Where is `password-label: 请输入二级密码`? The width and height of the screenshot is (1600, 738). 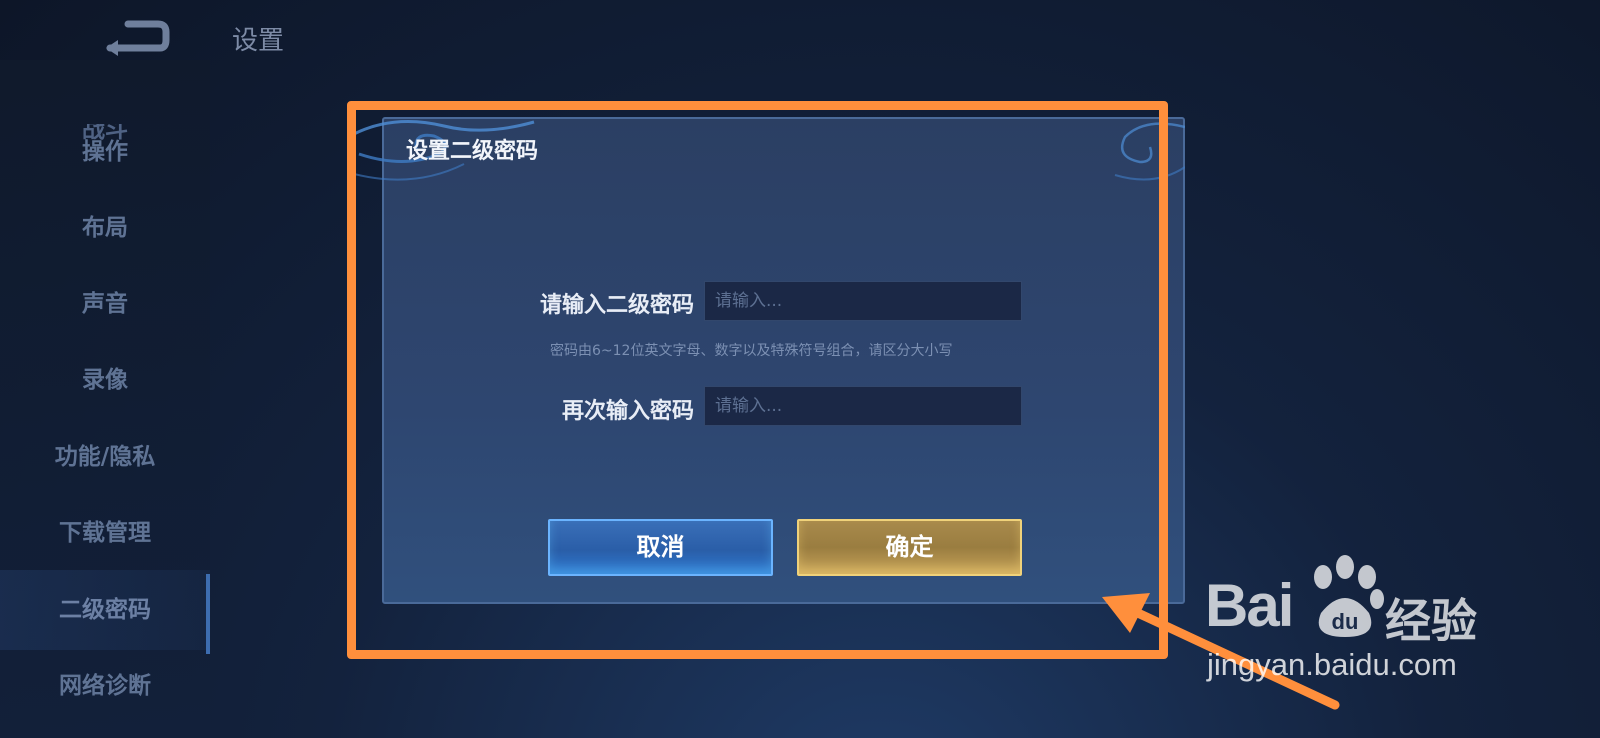 password-label: 请输入二级密码 is located at coordinates (616, 305).